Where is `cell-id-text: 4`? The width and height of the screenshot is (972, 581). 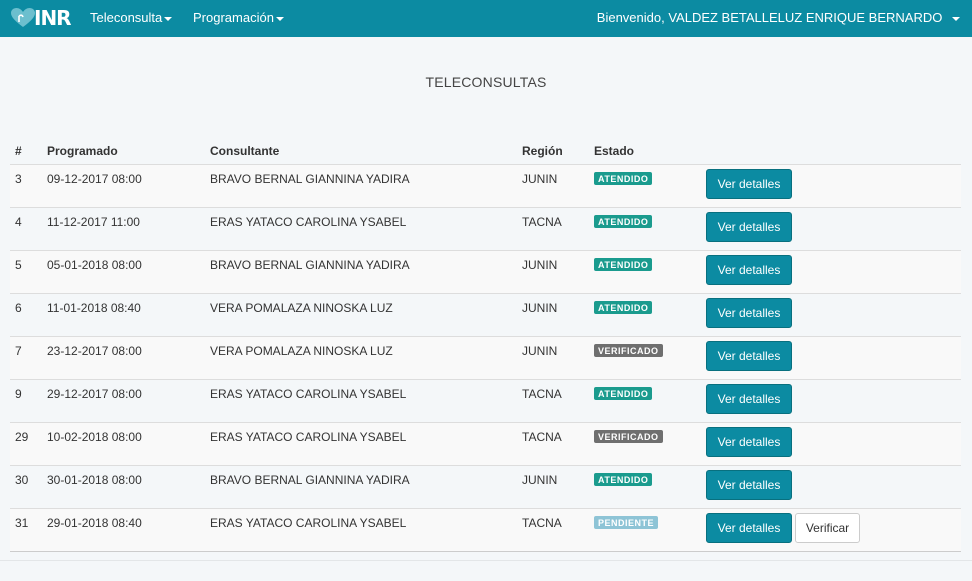
cell-id-text: 4 is located at coordinates (18, 222).